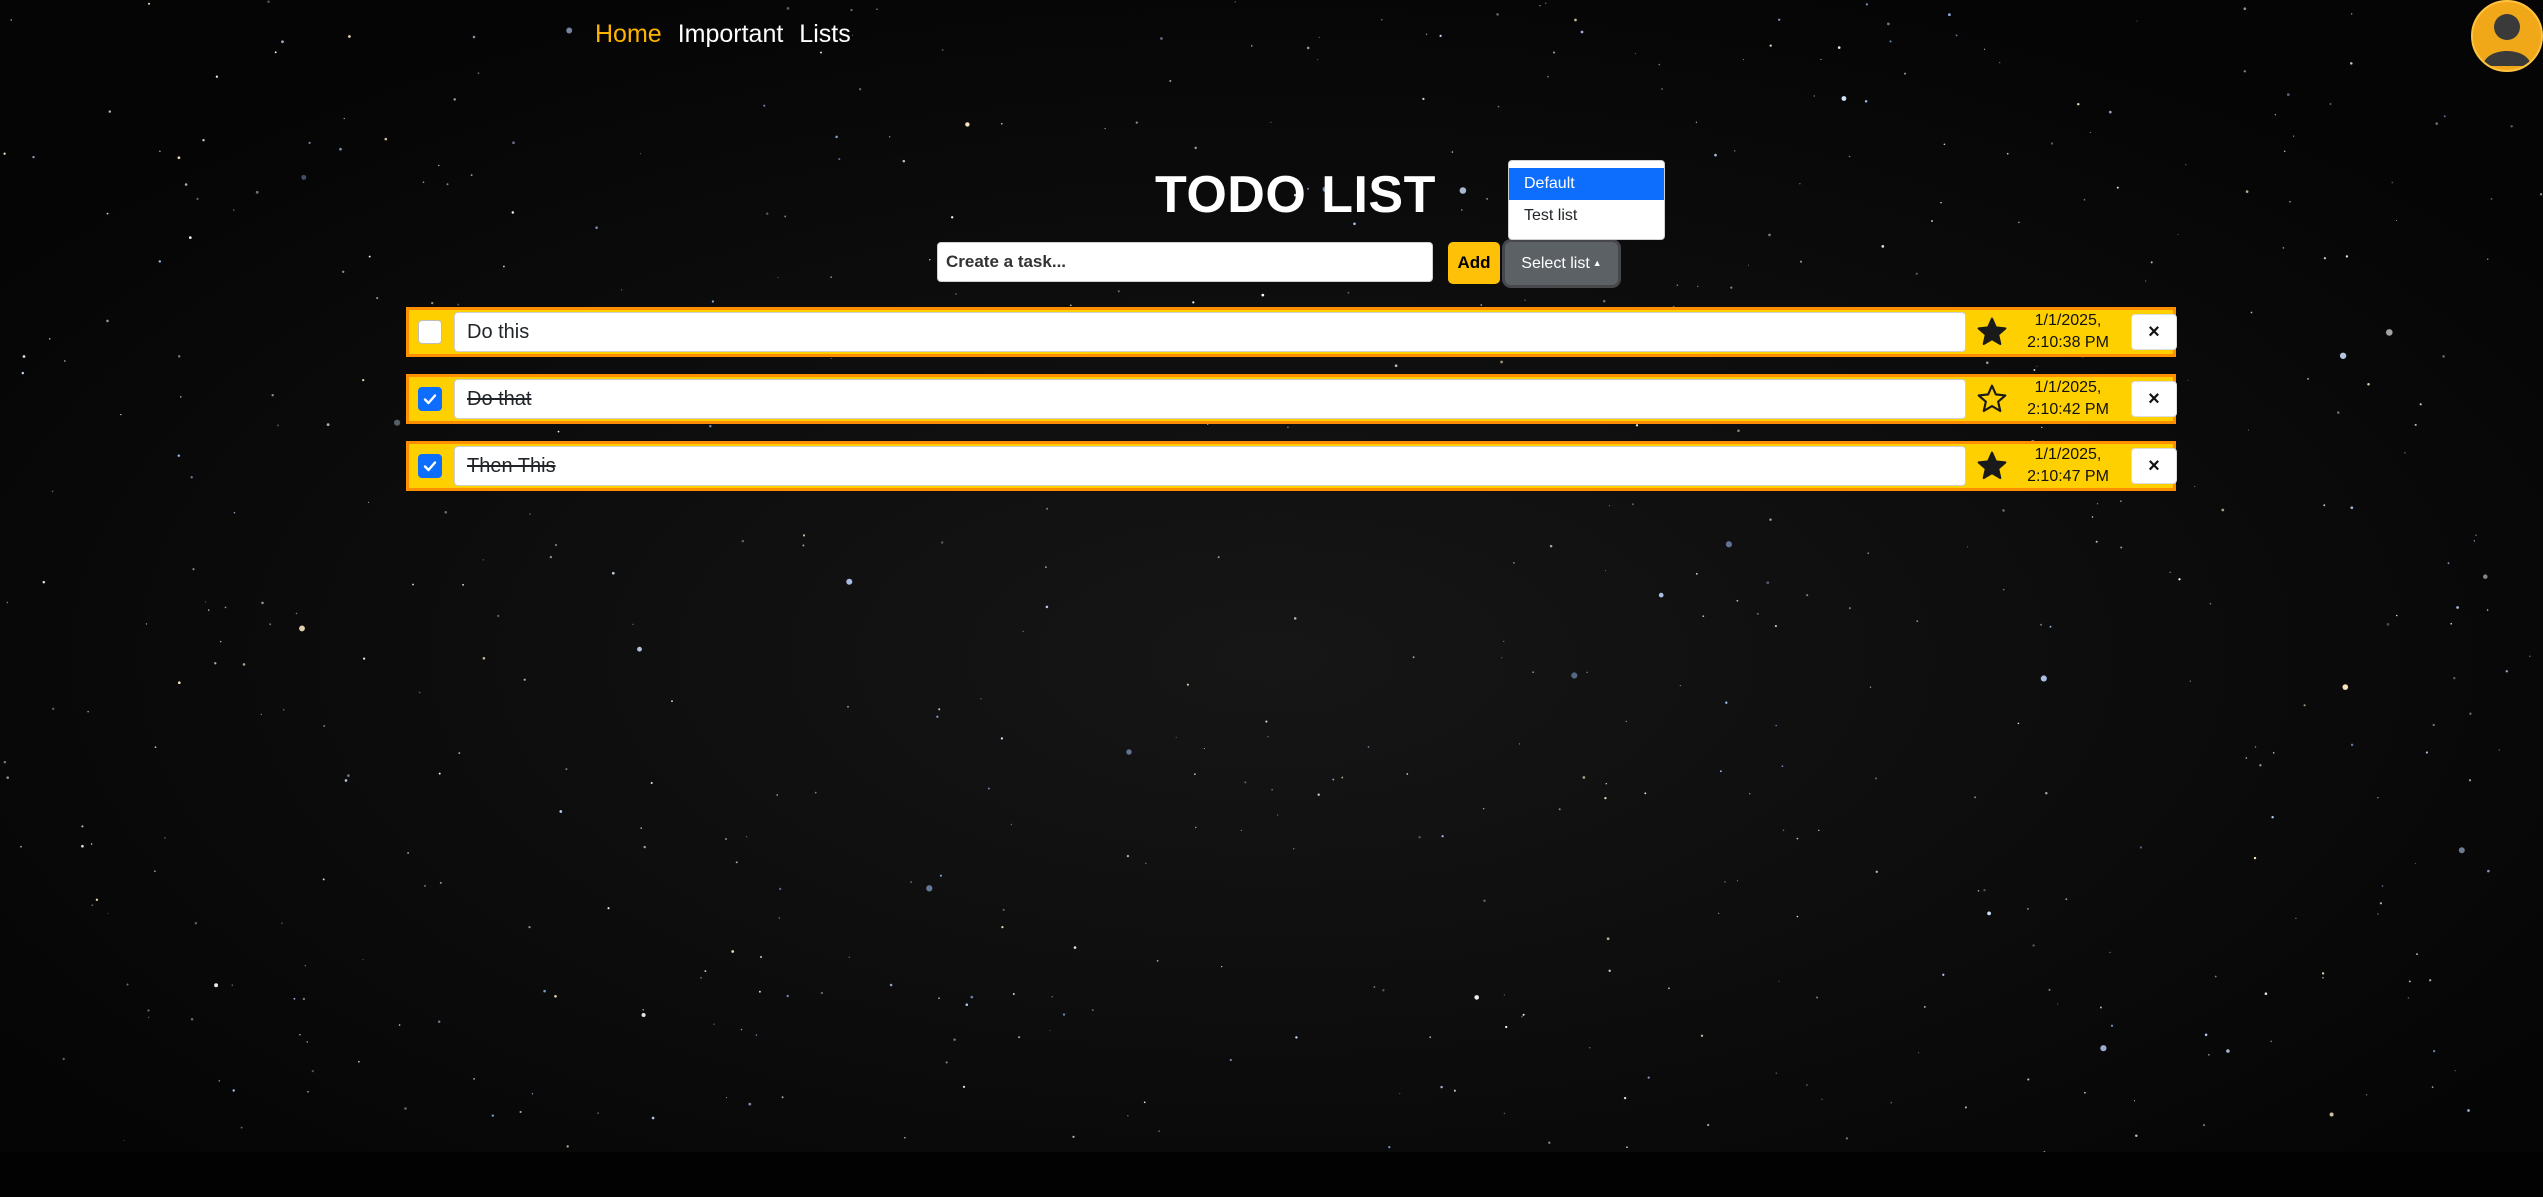 The image size is (2543, 1197). I want to click on select-list-label: Select list, so click(1555, 263).